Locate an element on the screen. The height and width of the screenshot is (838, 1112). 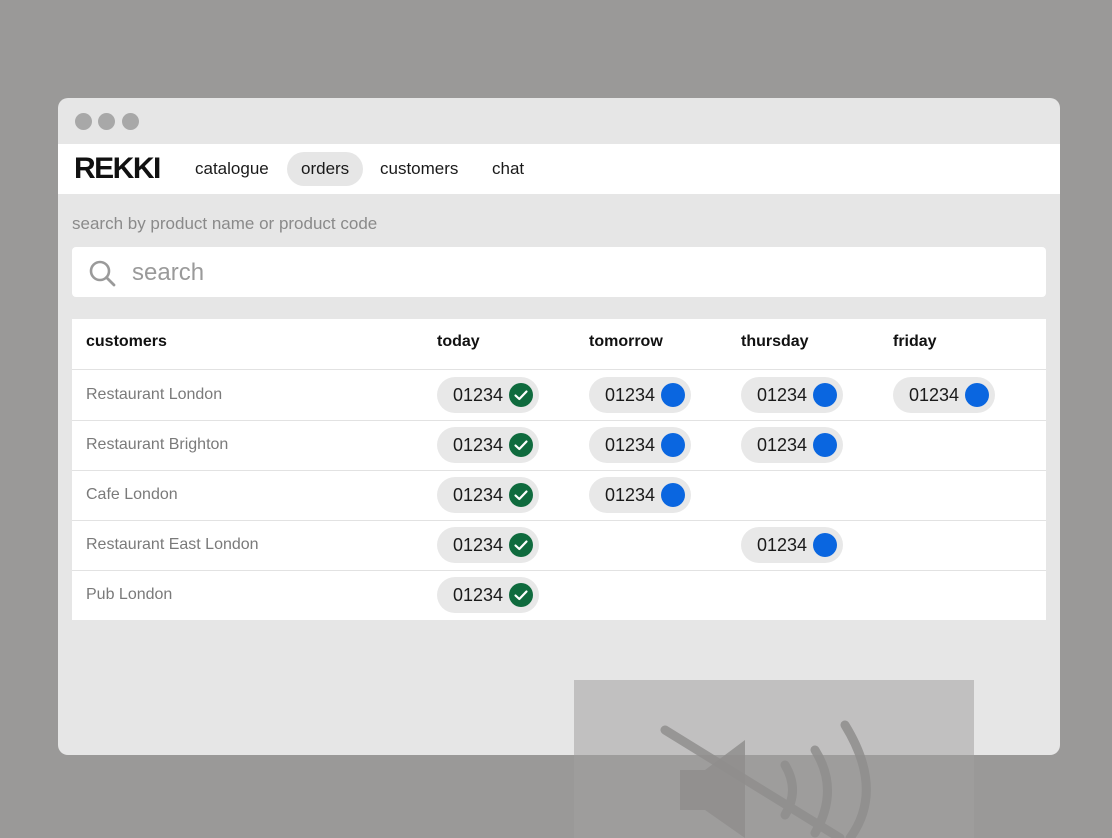
search-input is located at coordinates (582, 273).